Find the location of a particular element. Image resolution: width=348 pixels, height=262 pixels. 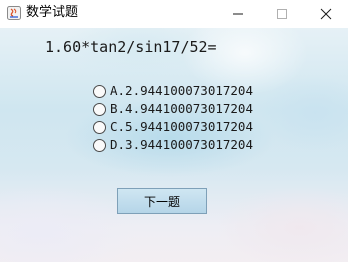

maximize-icon is located at coordinates (282, 14).